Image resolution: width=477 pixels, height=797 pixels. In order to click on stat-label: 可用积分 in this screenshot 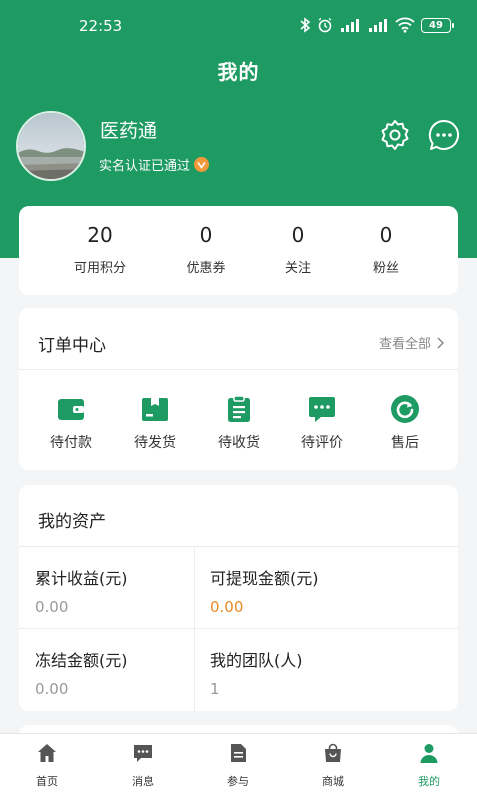, I will do `click(99, 268)`.